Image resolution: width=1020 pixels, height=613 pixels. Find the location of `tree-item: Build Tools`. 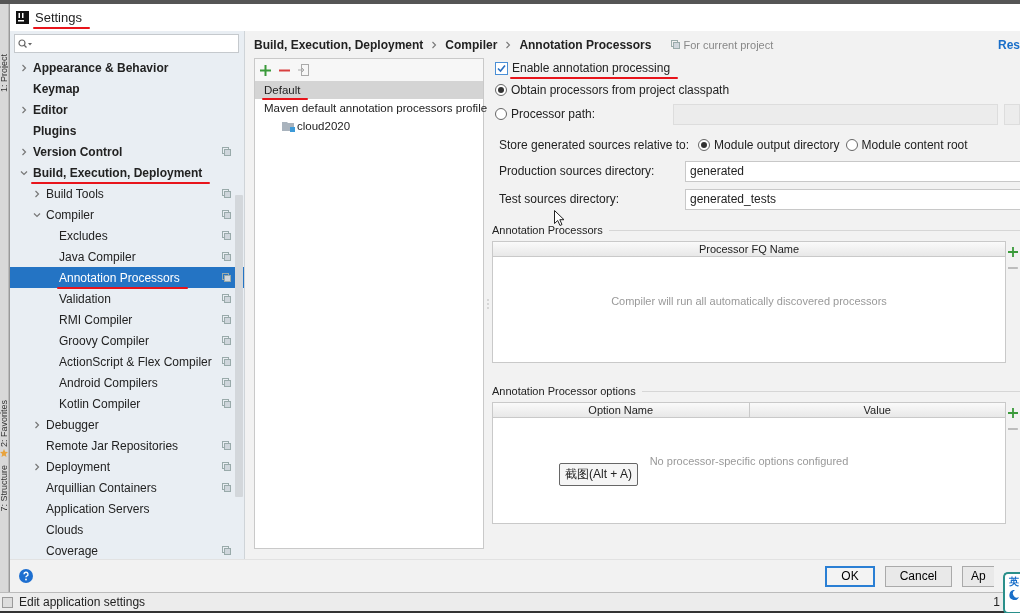

tree-item: Build Tools is located at coordinates (127, 193).